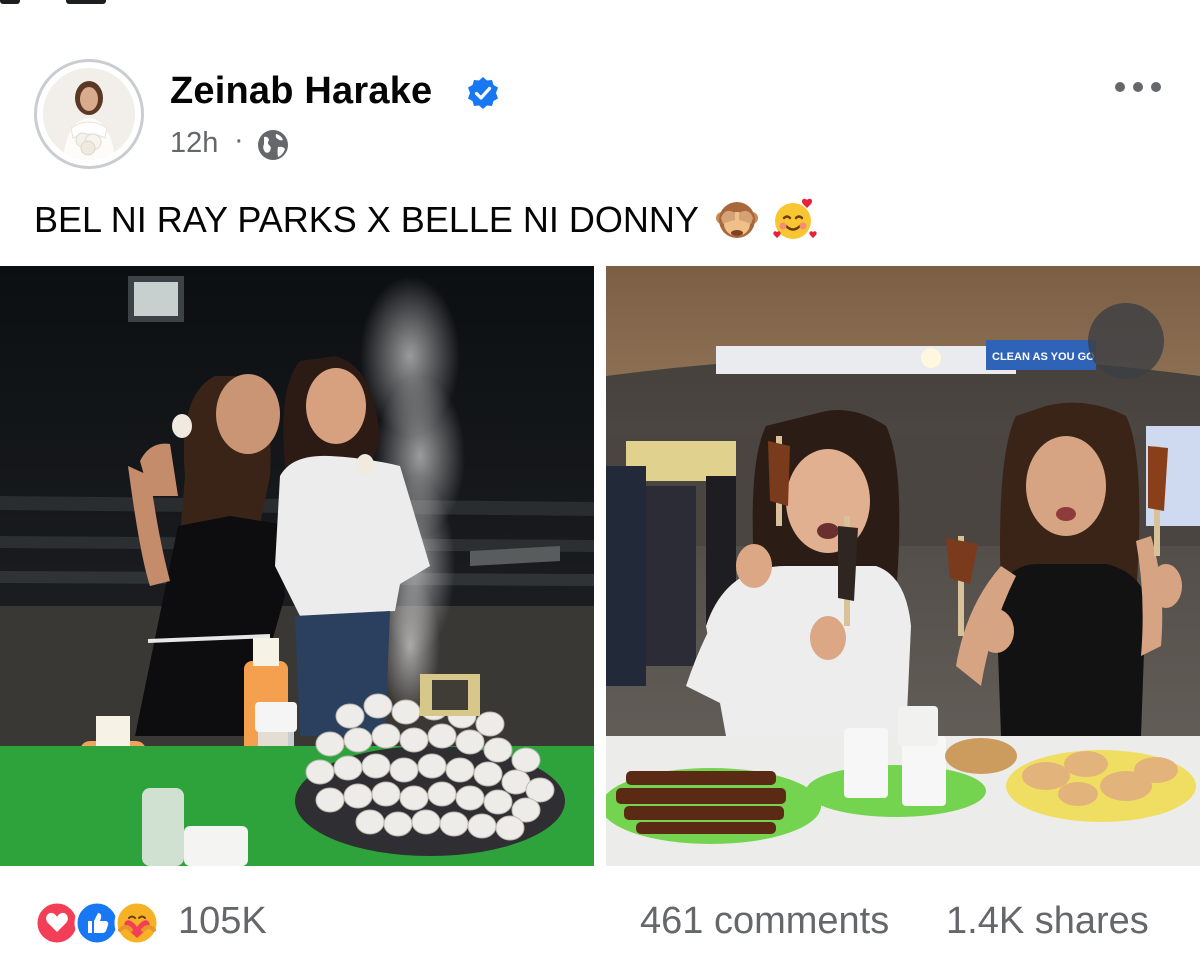 Image resolution: width=1200 pixels, height=971 pixels. What do you see at coordinates (795, 218) in the screenshot?
I see `smiling-face-with-hearts-emoji` at bounding box center [795, 218].